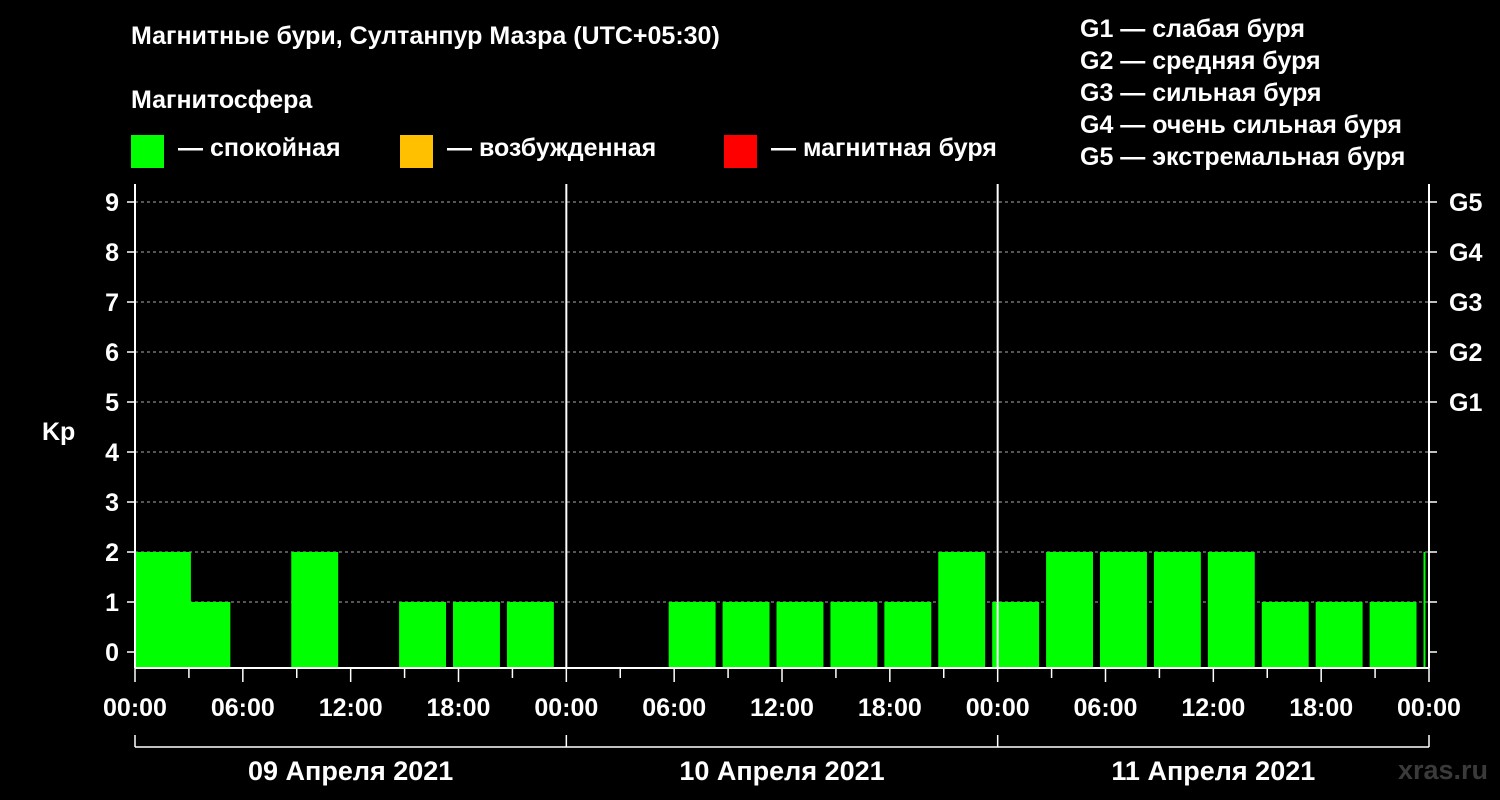  What do you see at coordinates (112, 603) in the screenshot?
I see `y-tick-label: 1` at bounding box center [112, 603].